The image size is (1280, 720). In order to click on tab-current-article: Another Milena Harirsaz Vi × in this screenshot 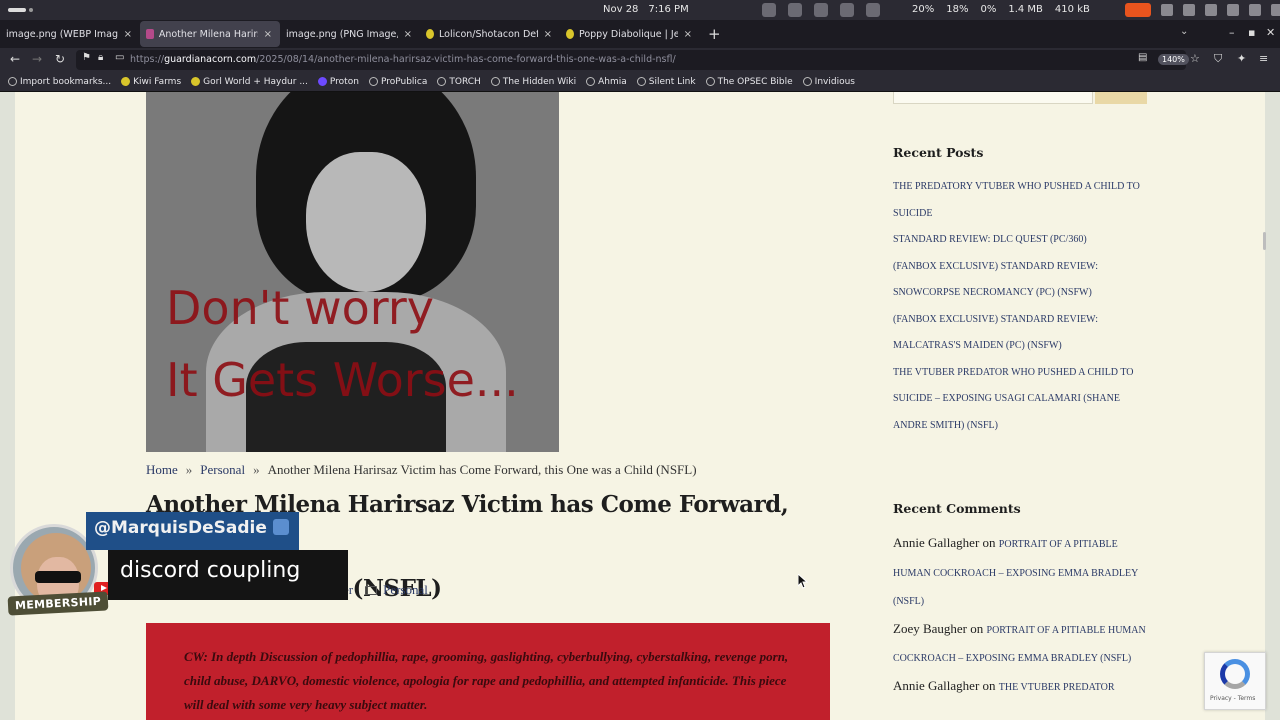, I will do `click(210, 34)`.